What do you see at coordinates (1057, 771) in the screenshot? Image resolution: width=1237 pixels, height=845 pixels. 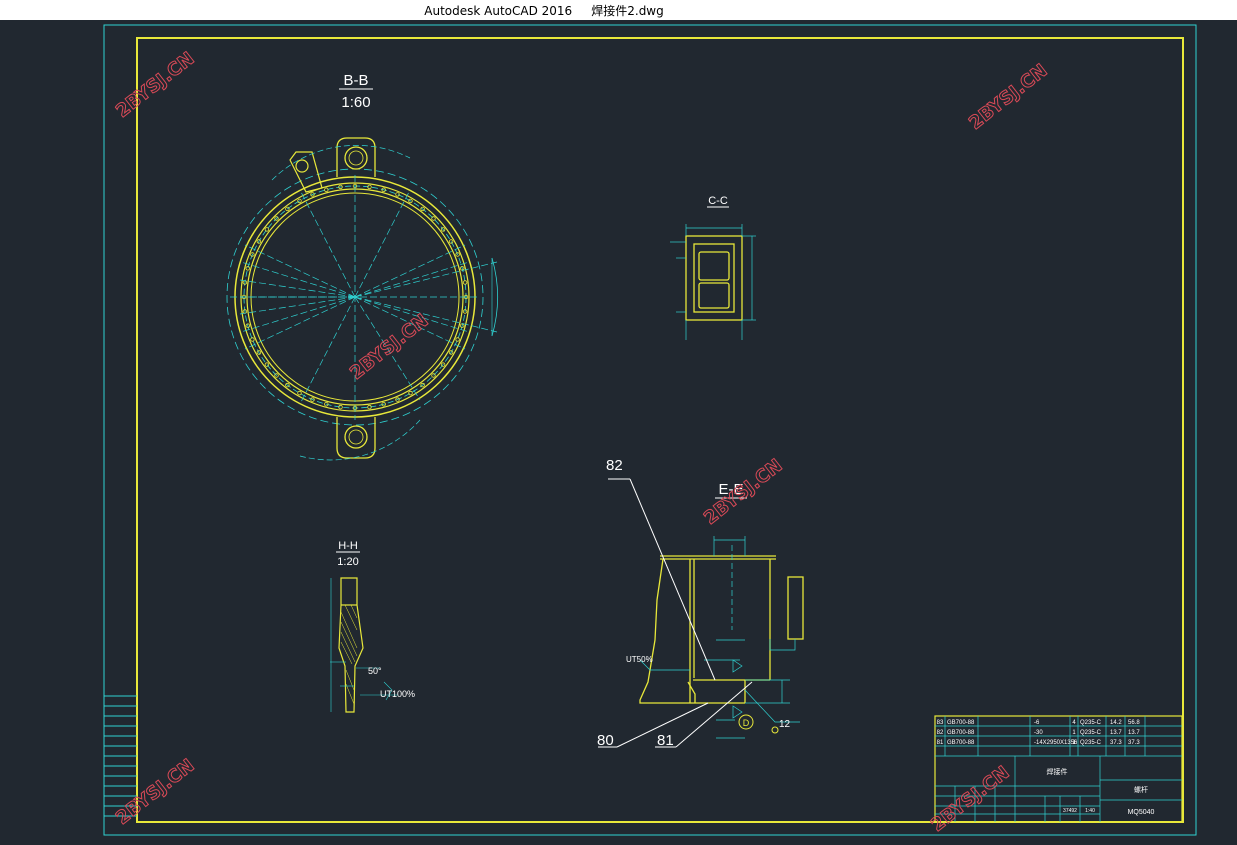 I see `title-name: 焊接件` at bounding box center [1057, 771].